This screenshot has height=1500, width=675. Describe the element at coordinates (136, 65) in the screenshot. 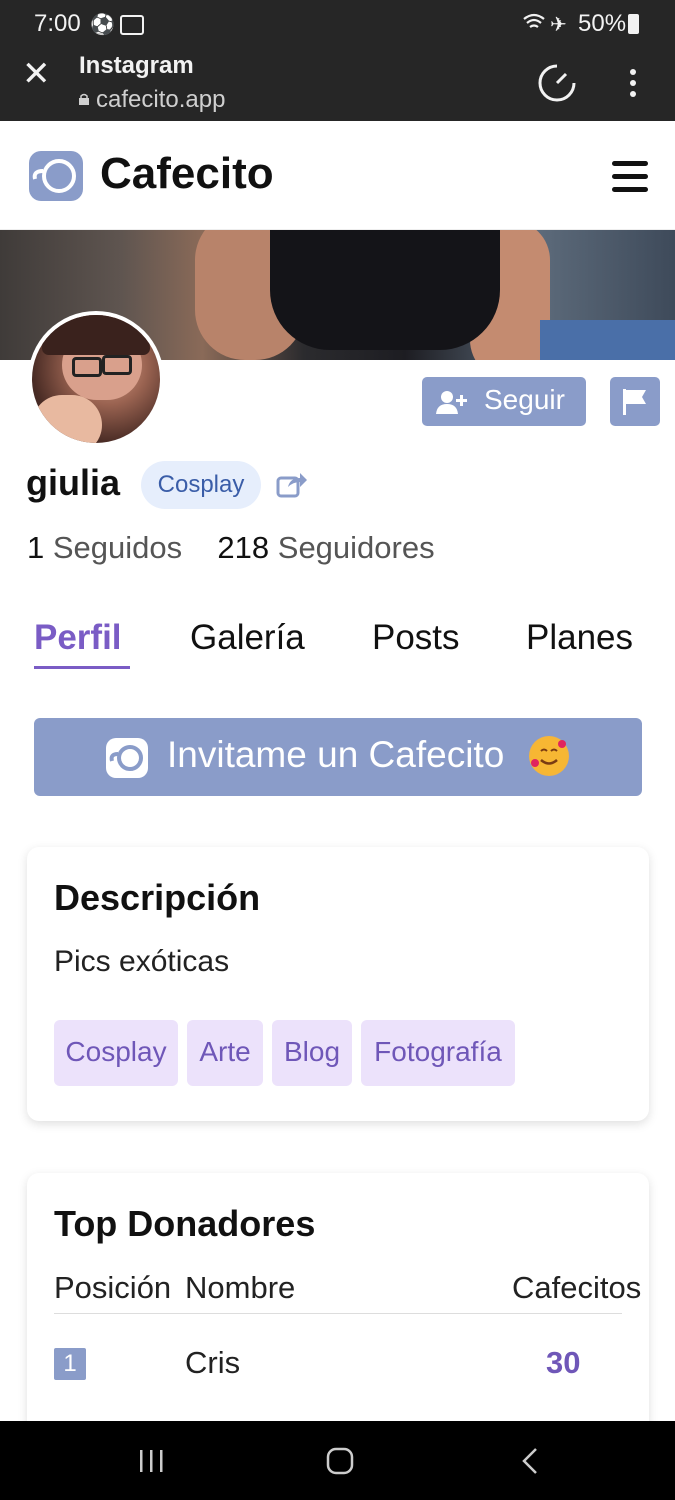

I see `browser-title: Instagram` at that location.